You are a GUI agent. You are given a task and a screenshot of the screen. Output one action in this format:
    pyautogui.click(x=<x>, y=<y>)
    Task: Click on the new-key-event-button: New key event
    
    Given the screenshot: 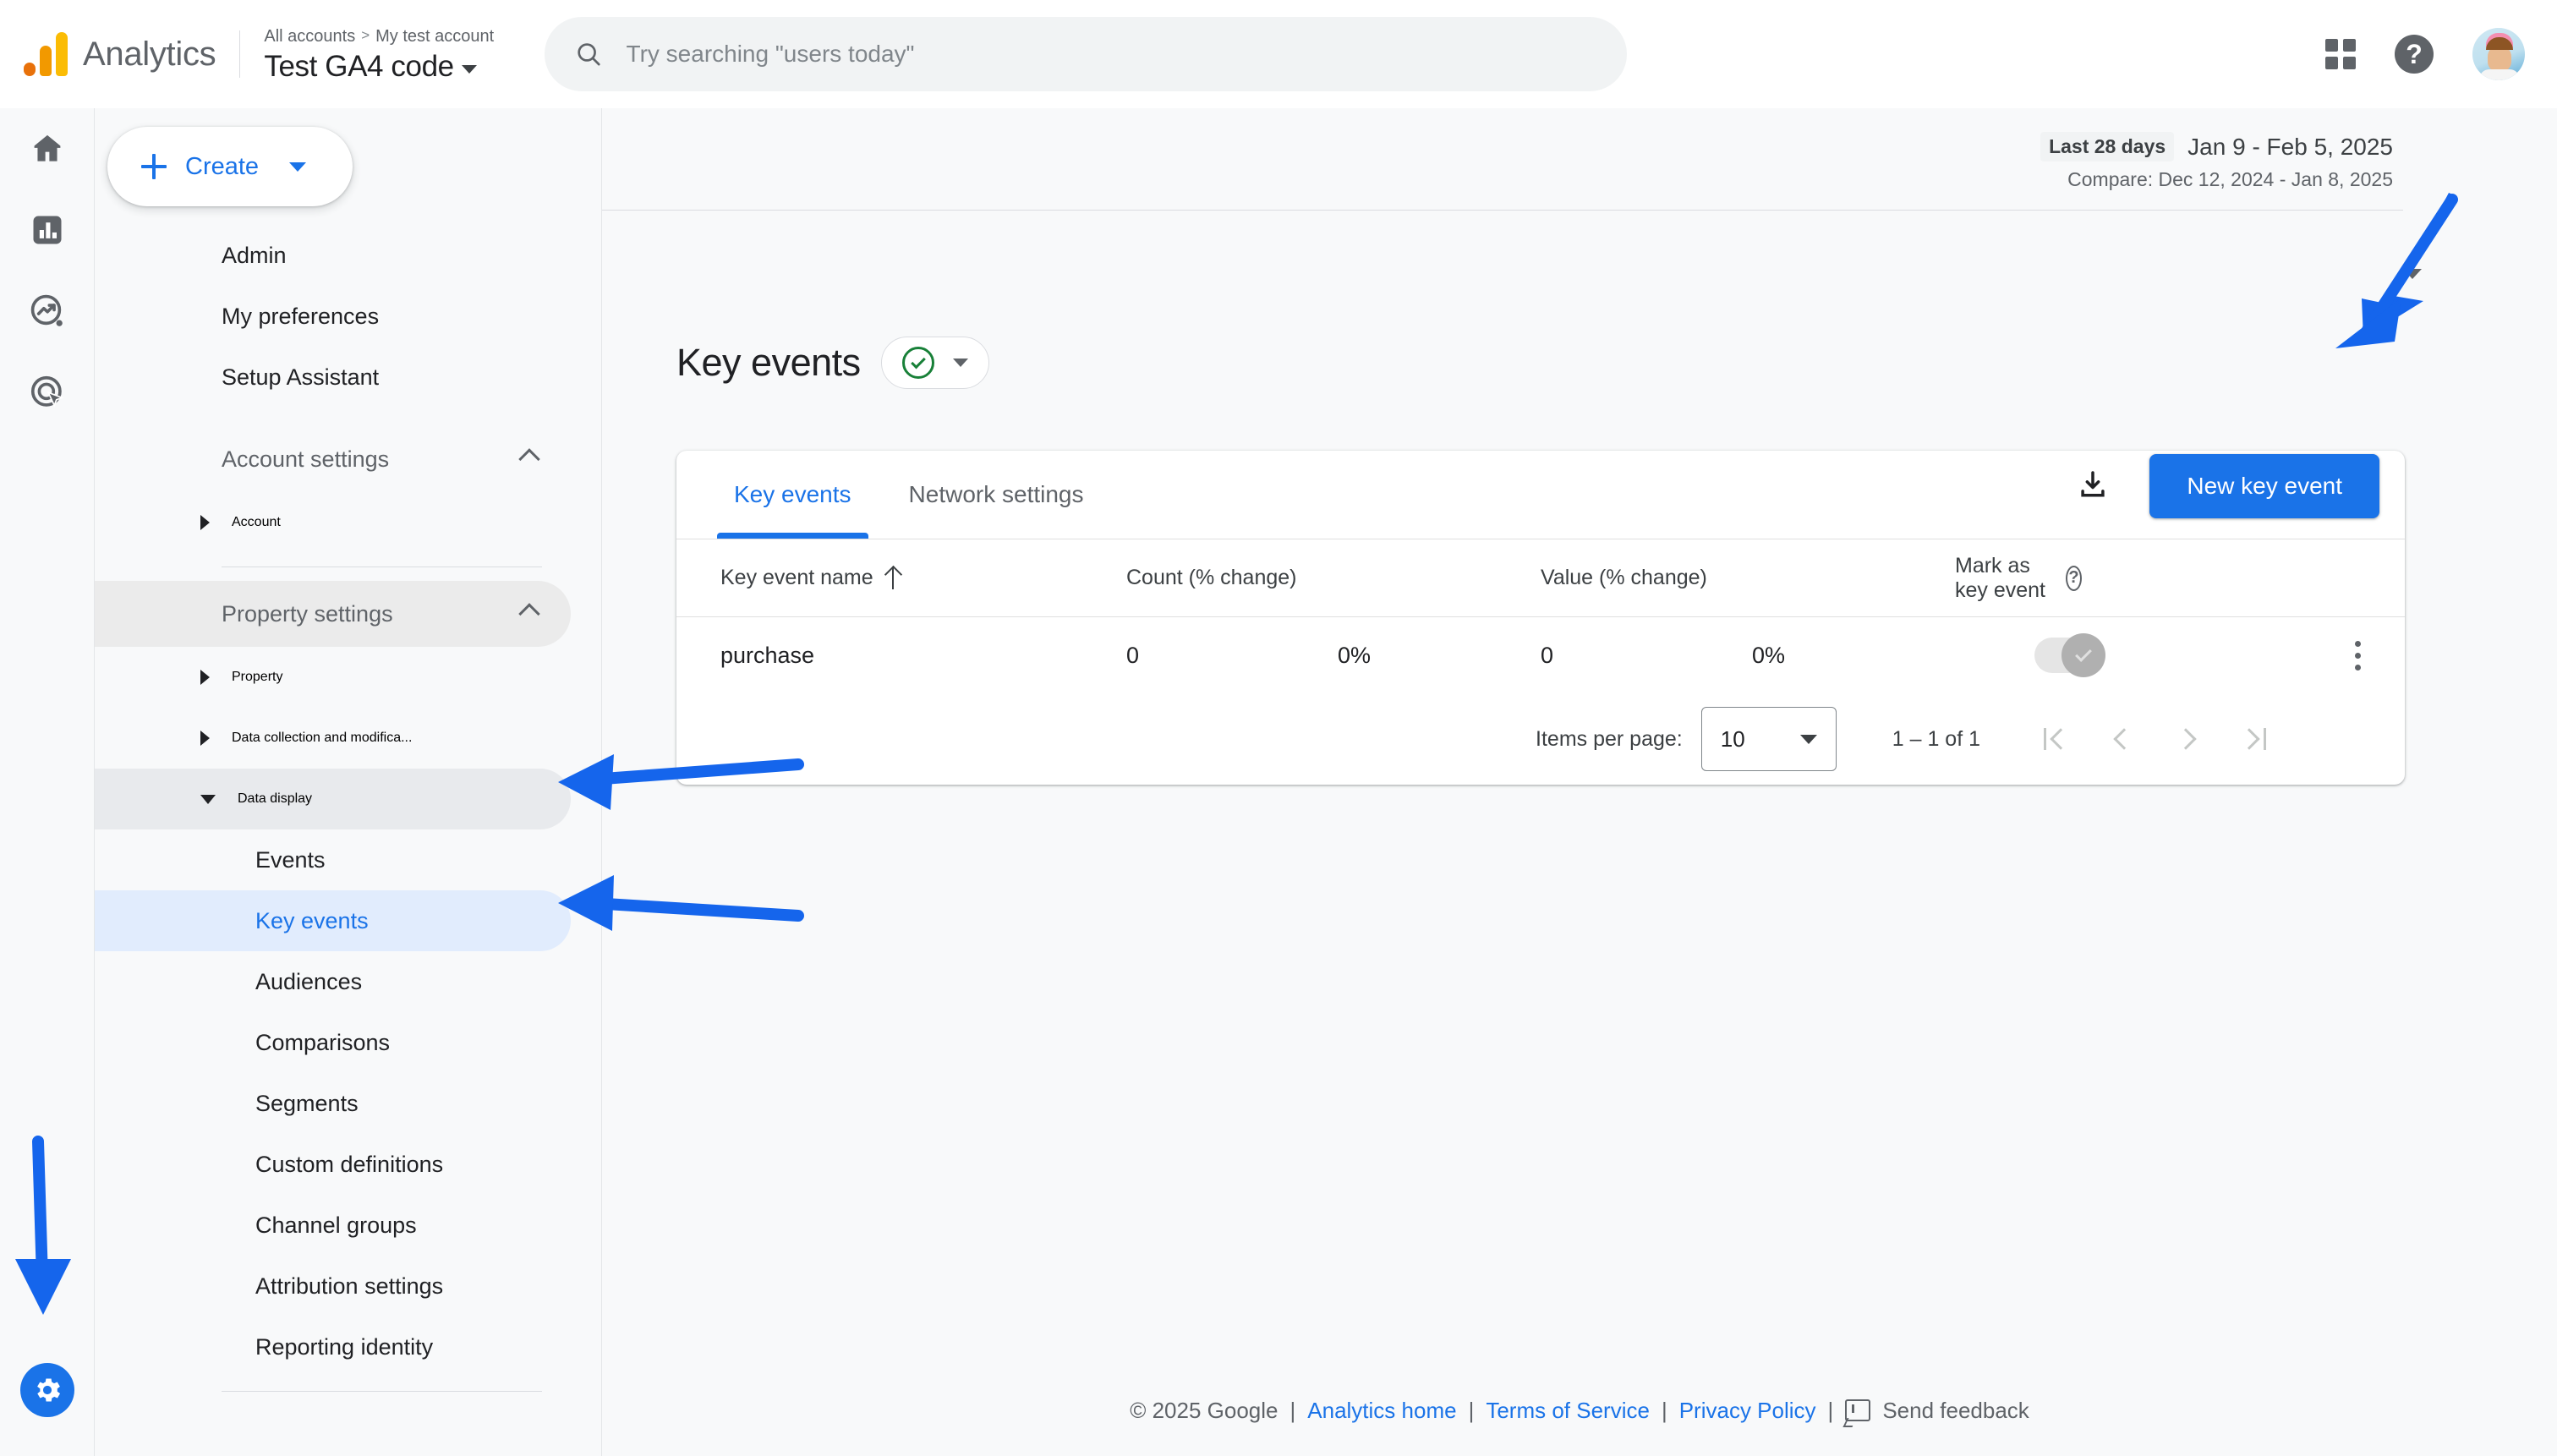 What is the action you would take?
    pyautogui.click(x=2264, y=486)
    